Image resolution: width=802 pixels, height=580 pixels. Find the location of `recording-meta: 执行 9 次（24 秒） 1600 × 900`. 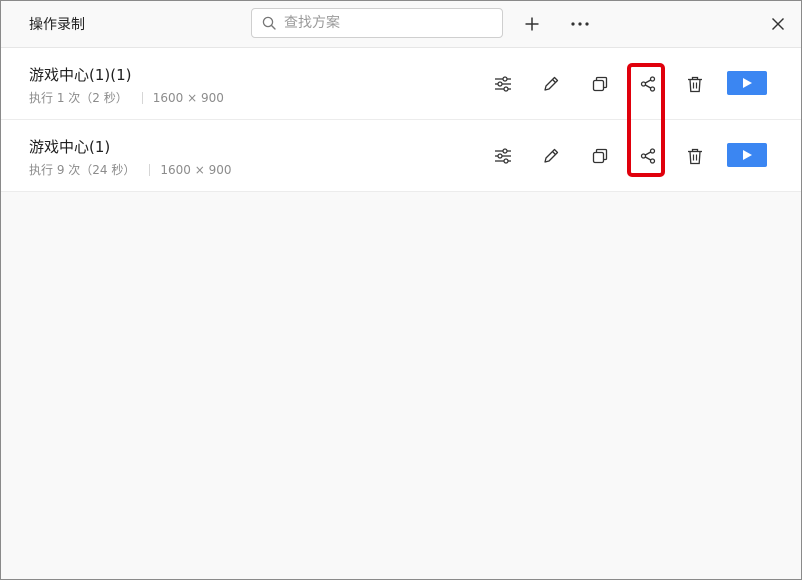

recording-meta: 执行 9 次（24 秒） 1600 × 900 is located at coordinates (130, 169).